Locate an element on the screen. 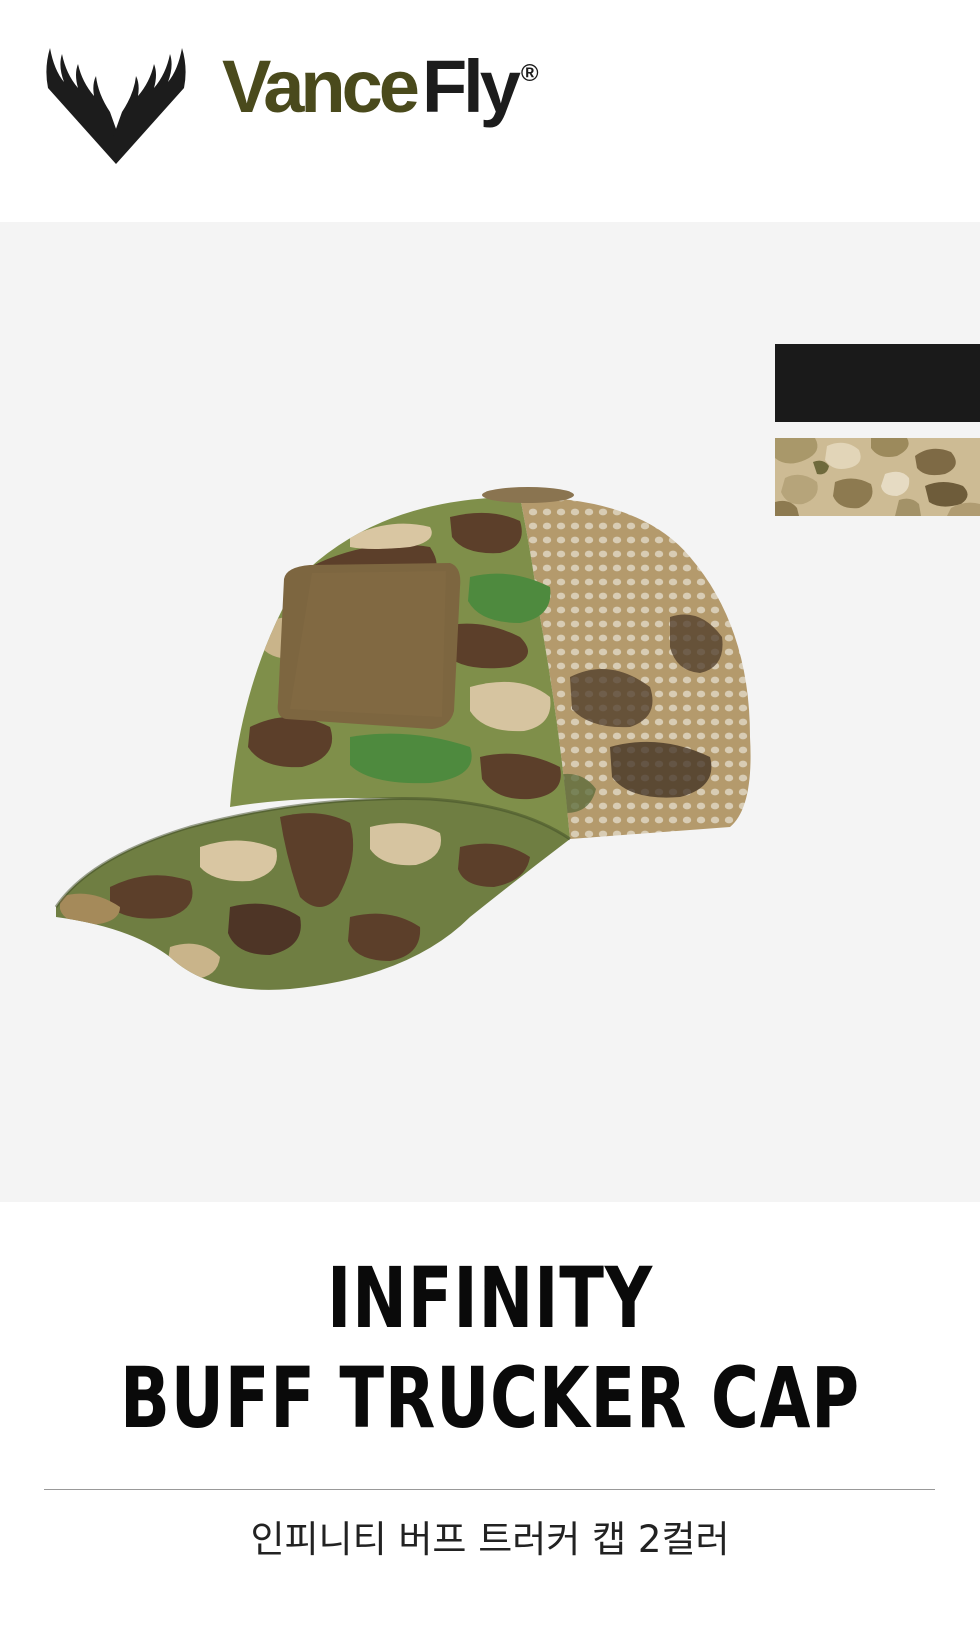 This screenshot has width=980, height=1637. page-header: Vance Fly ® is located at coordinates (490, 111).